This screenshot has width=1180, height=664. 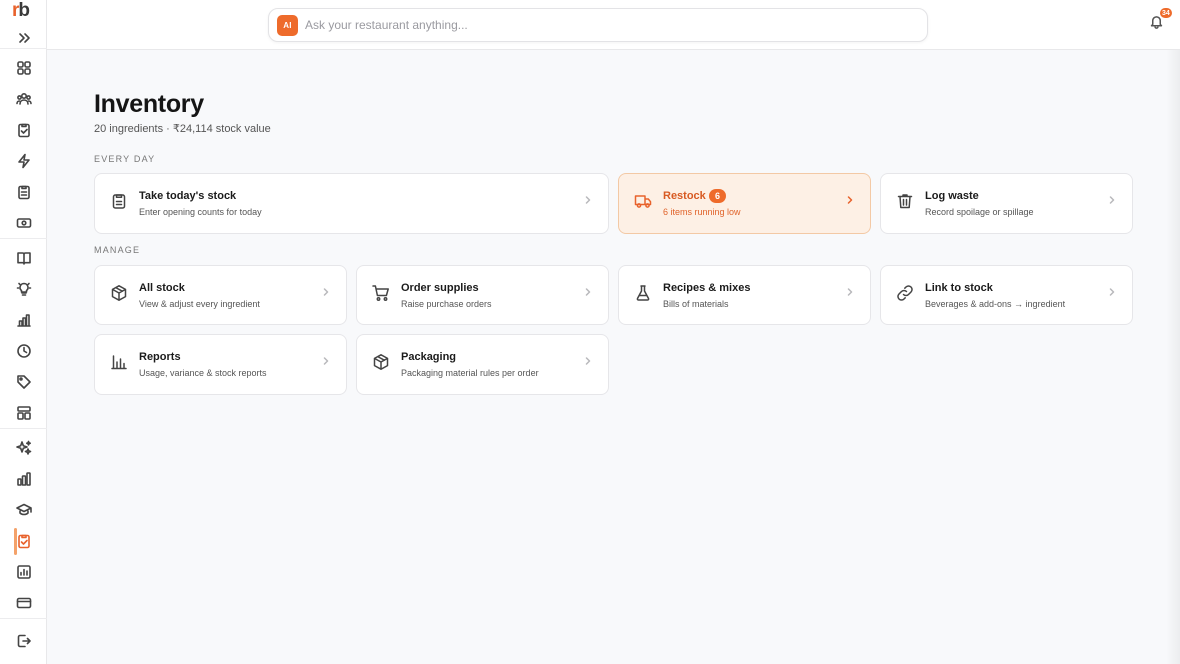 What do you see at coordinates (24, 351) in the screenshot?
I see `clock-icon` at bounding box center [24, 351].